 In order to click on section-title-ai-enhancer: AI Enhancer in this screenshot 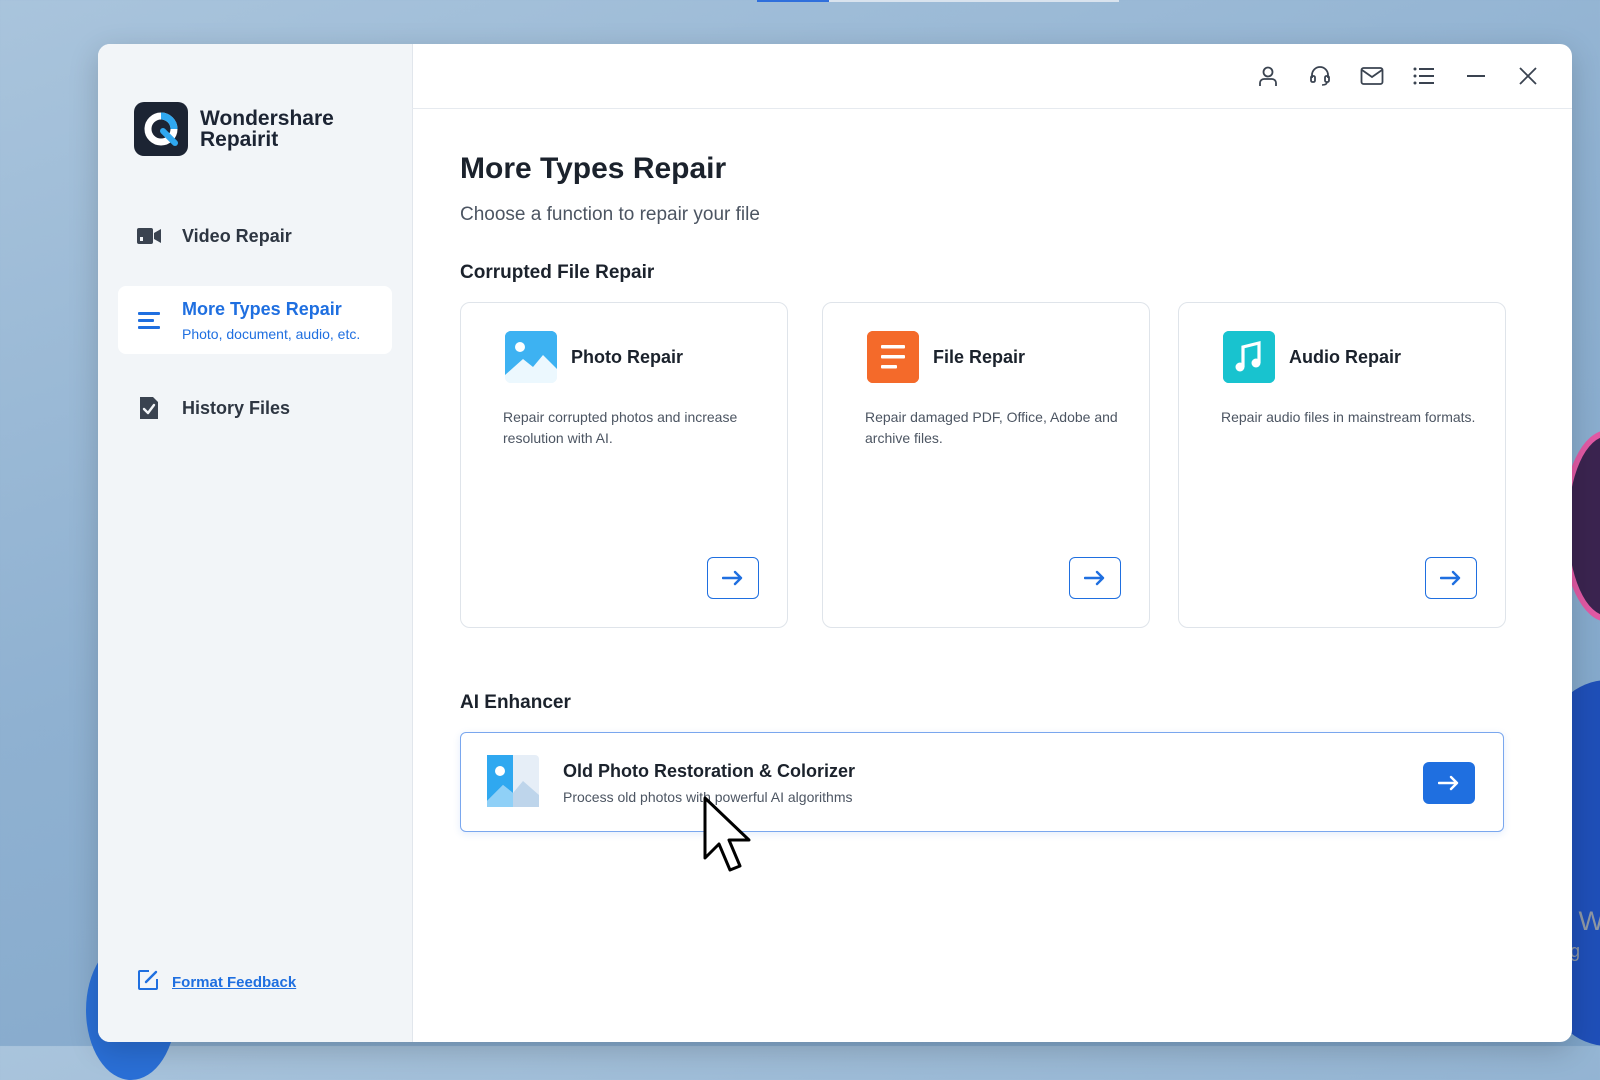, I will do `click(515, 702)`.